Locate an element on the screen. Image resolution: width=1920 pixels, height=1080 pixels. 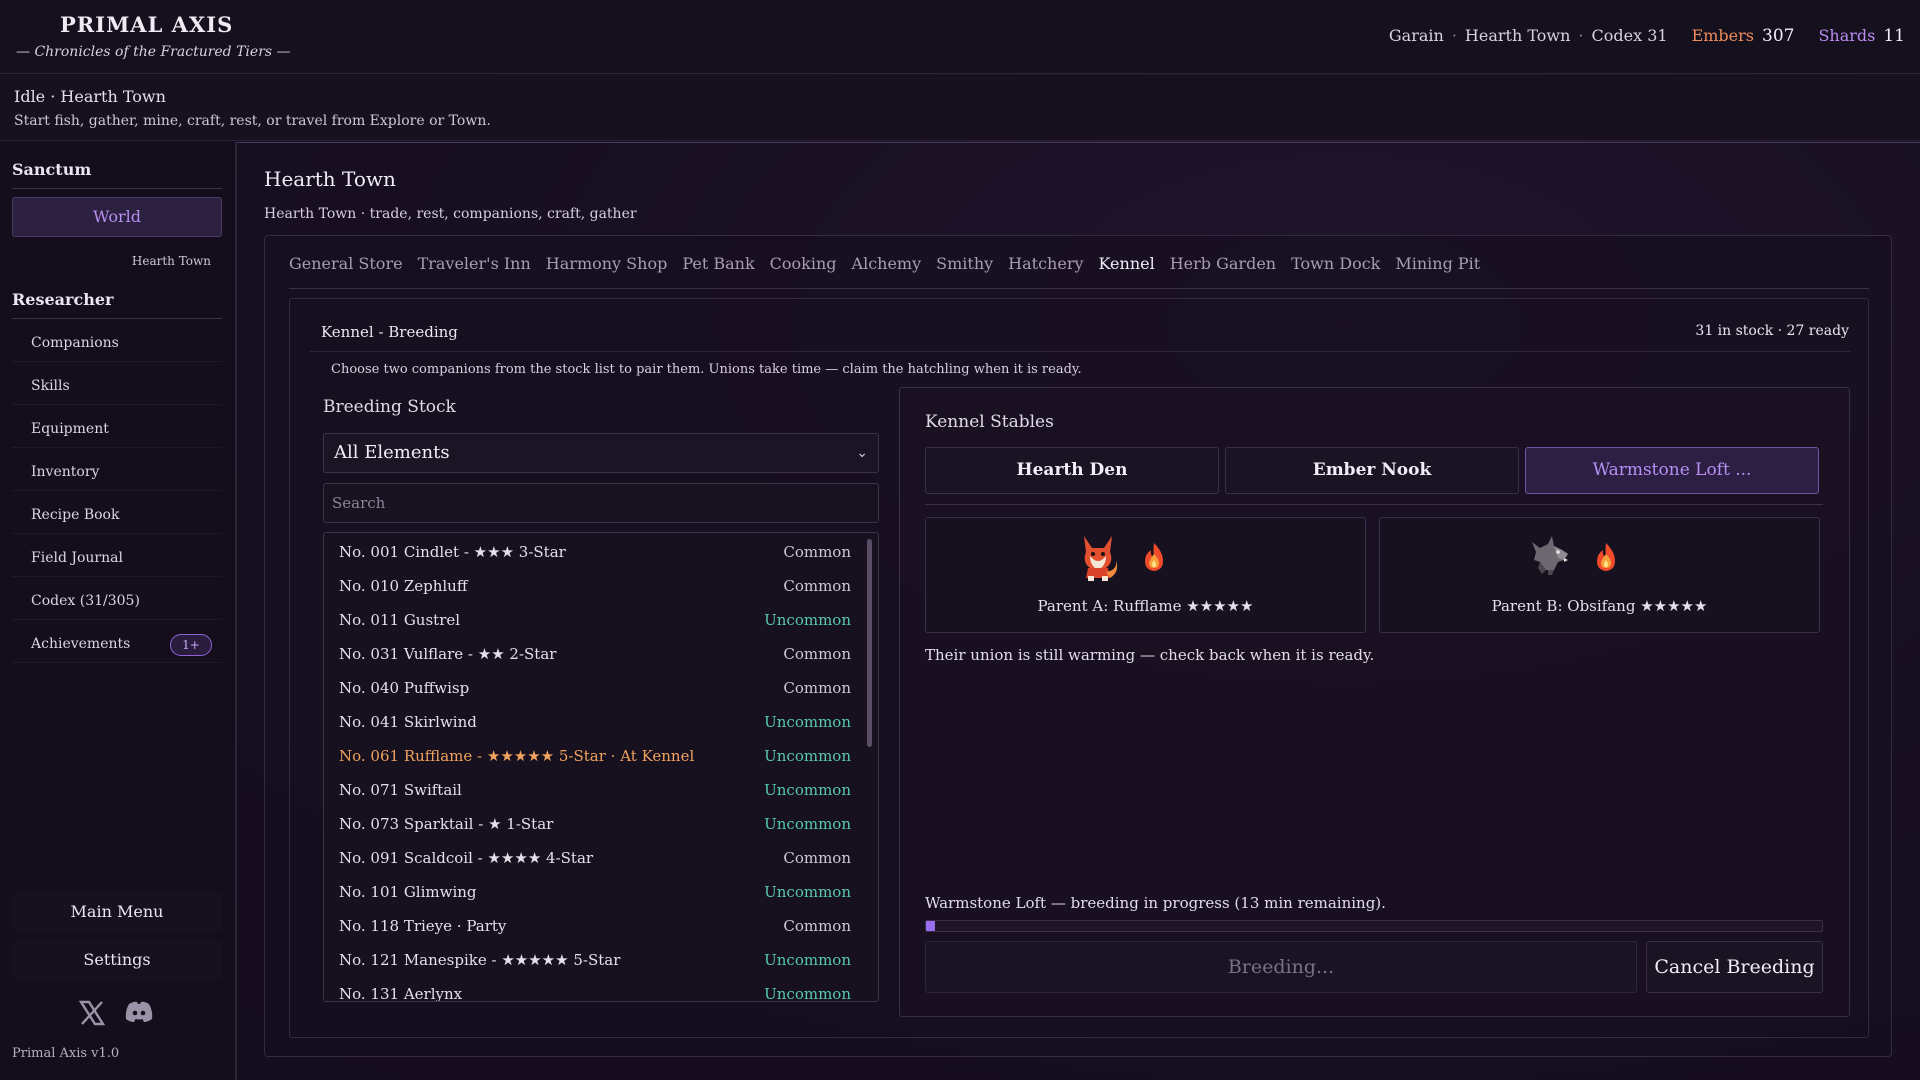
tab-kennel: Kennel is located at coordinates (1127, 263).